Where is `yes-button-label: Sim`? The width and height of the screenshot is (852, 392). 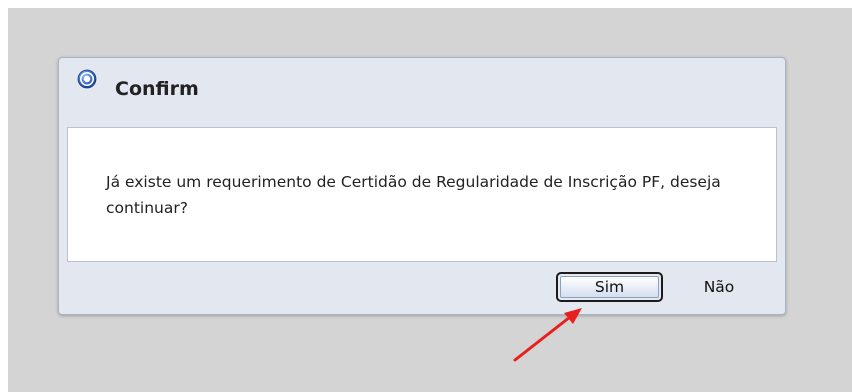 yes-button-label: Sim is located at coordinates (609, 287).